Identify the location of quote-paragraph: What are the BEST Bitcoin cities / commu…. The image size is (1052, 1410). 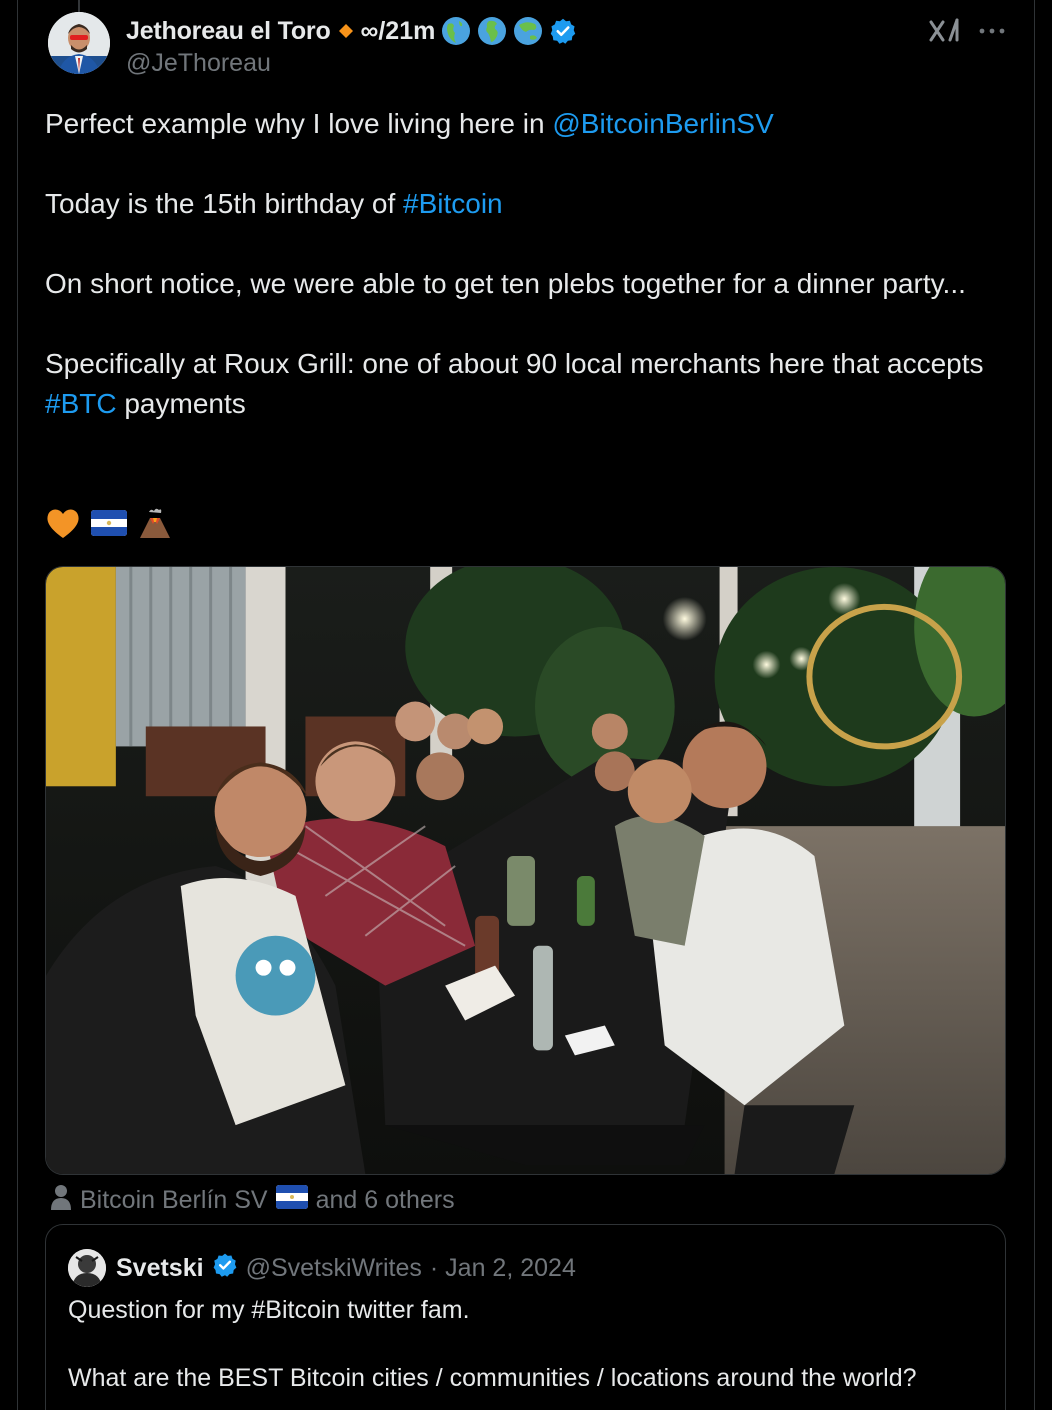
(492, 1378).